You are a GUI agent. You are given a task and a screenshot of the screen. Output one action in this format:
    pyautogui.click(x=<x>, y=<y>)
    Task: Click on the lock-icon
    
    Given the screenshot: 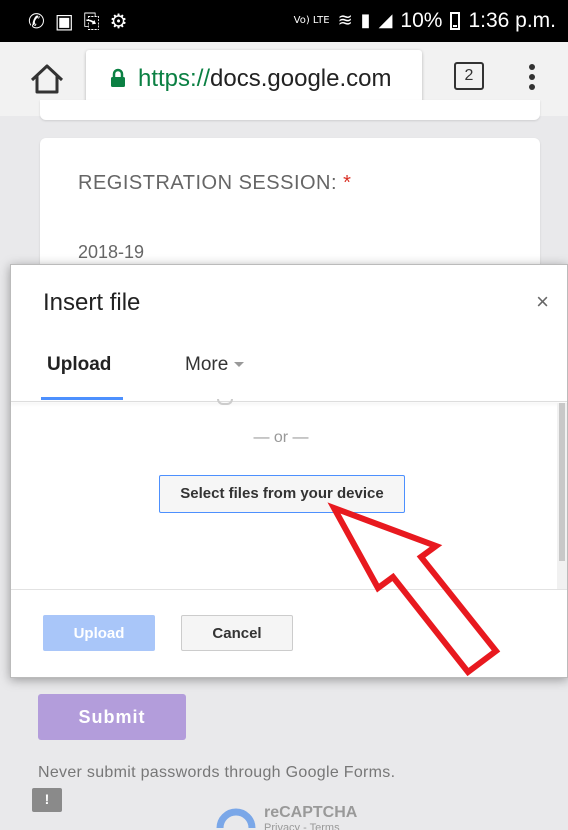 What is the action you would take?
    pyautogui.click(x=118, y=77)
    